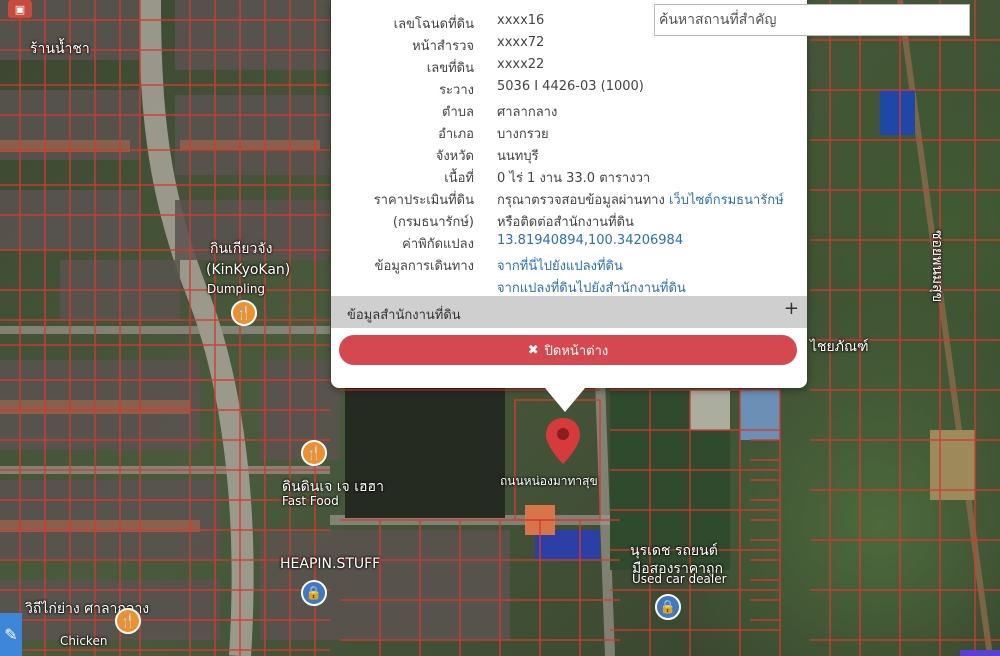 This screenshot has width=1000, height=656. I want to click on info-label: ราคาประเมินที่ดิน, so click(423, 200).